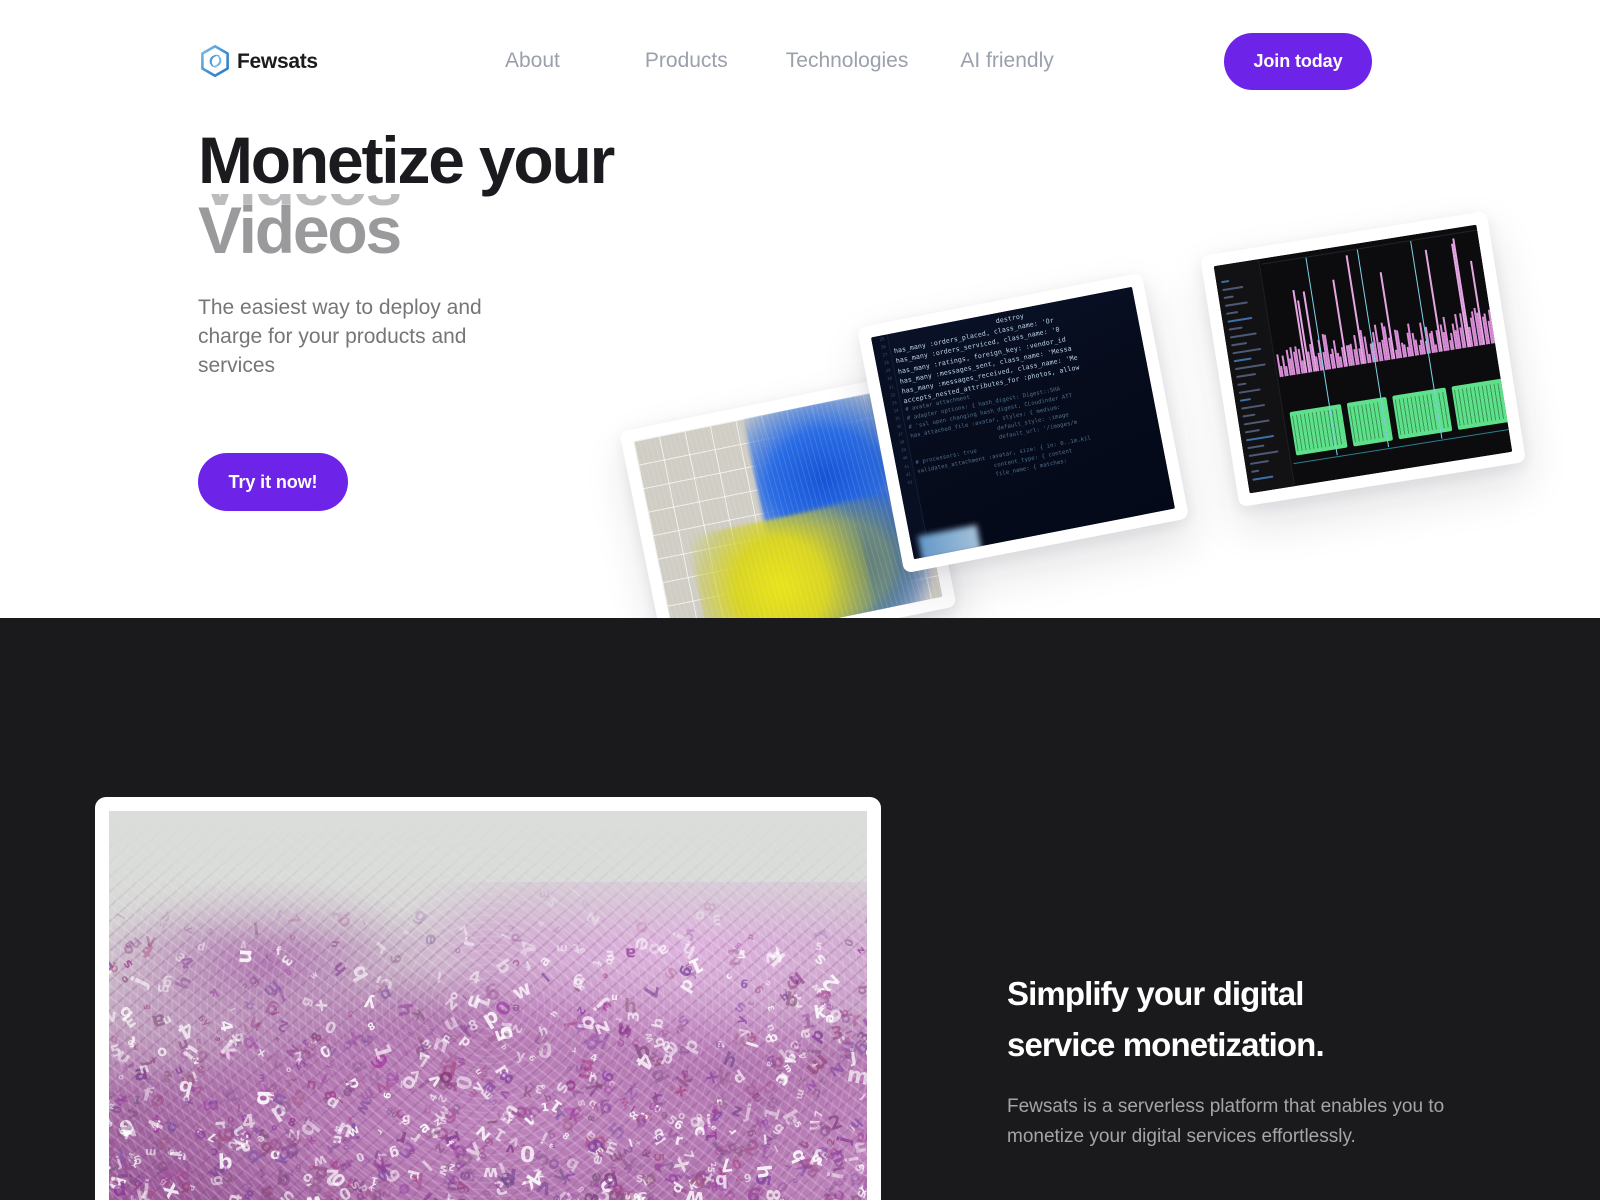 The height and width of the screenshot is (1200, 1600). What do you see at coordinates (847, 61) in the screenshot?
I see `nav-item-technologies: Technologies` at bounding box center [847, 61].